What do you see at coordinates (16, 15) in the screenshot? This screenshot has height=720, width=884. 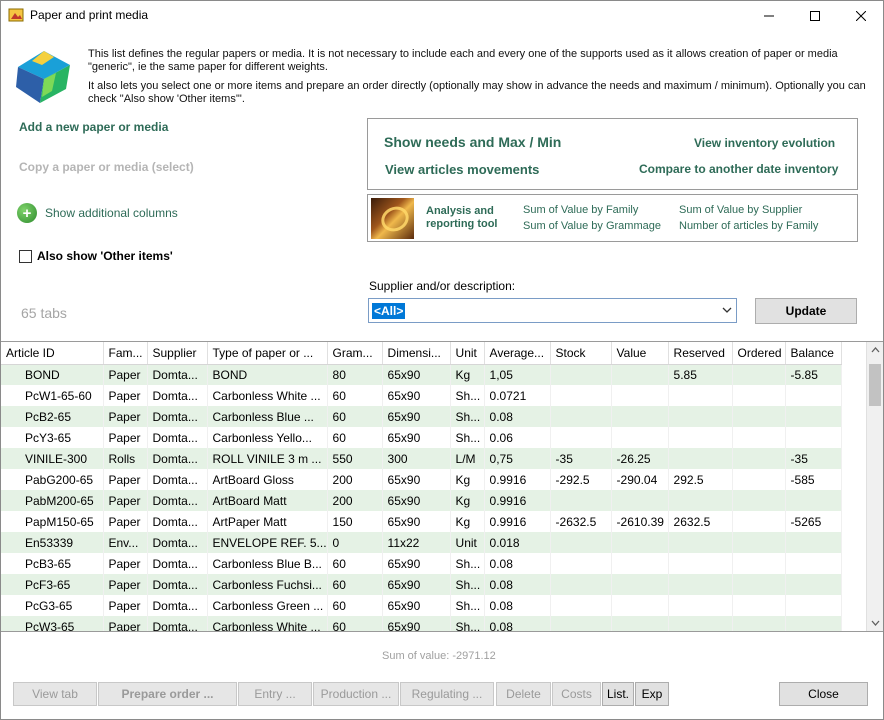 I see `app-icon` at bounding box center [16, 15].